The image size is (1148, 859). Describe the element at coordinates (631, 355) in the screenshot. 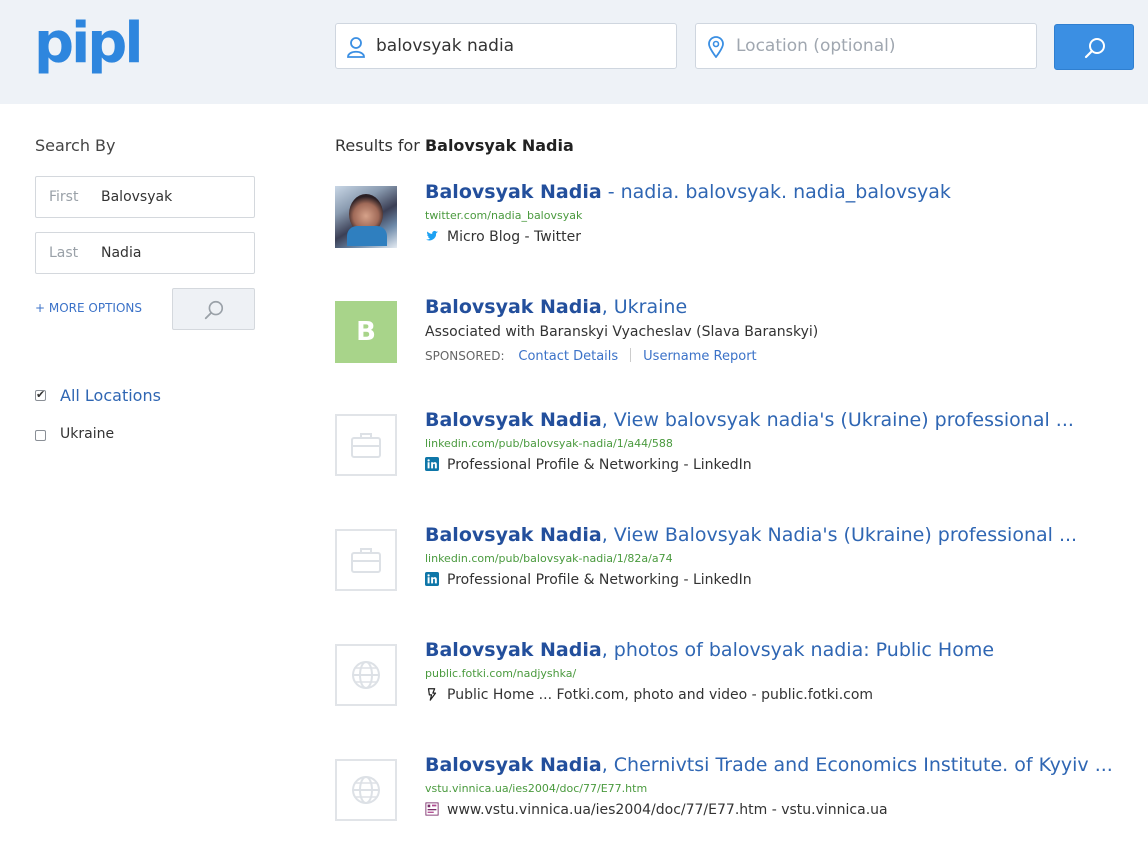

I see `link-divider` at that location.